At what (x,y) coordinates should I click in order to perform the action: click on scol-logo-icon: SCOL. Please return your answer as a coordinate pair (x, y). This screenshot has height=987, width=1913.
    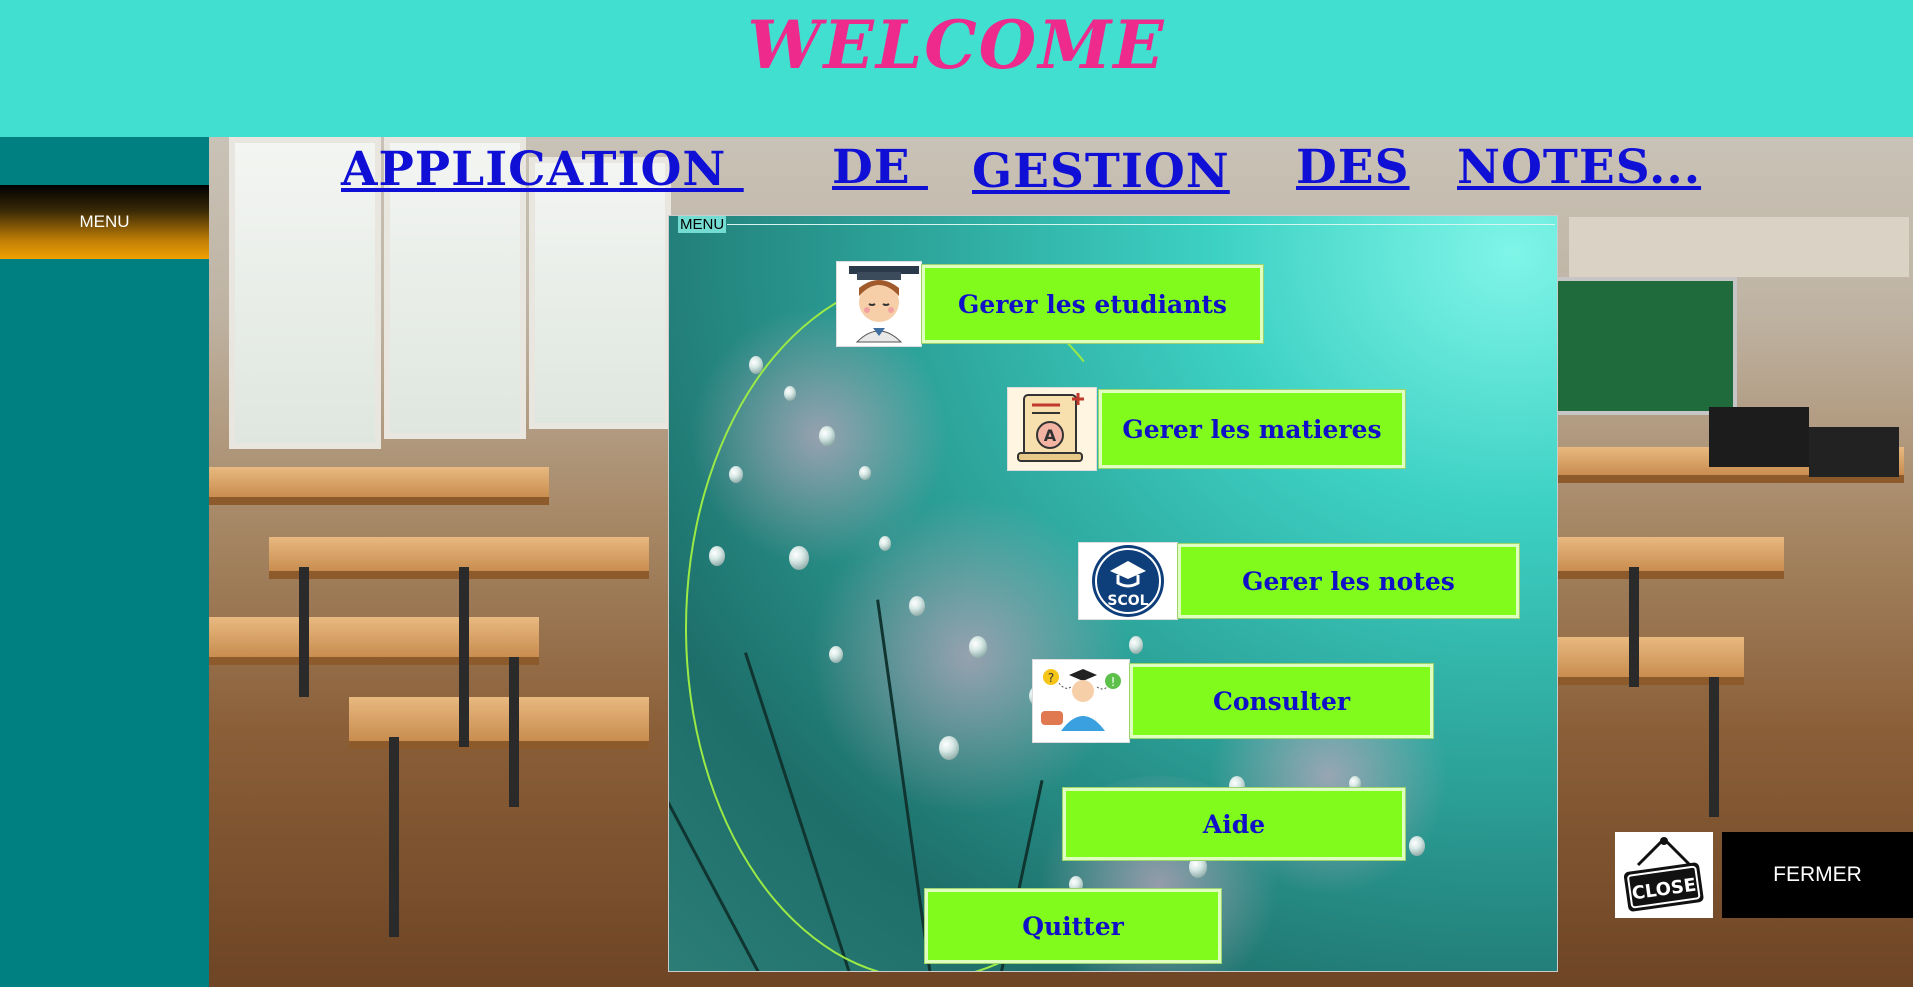
    Looking at the image, I should click on (1128, 581).